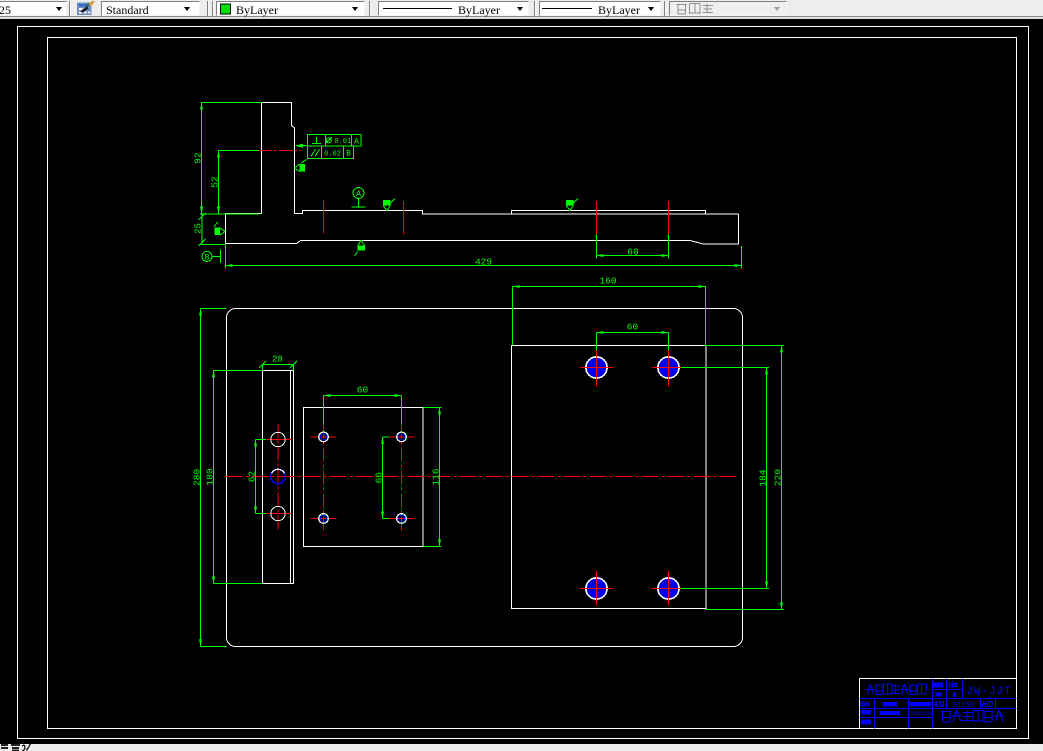  Describe the element at coordinates (988, 692) in the screenshot. I see `svg-text: JW-JJT` at that location.